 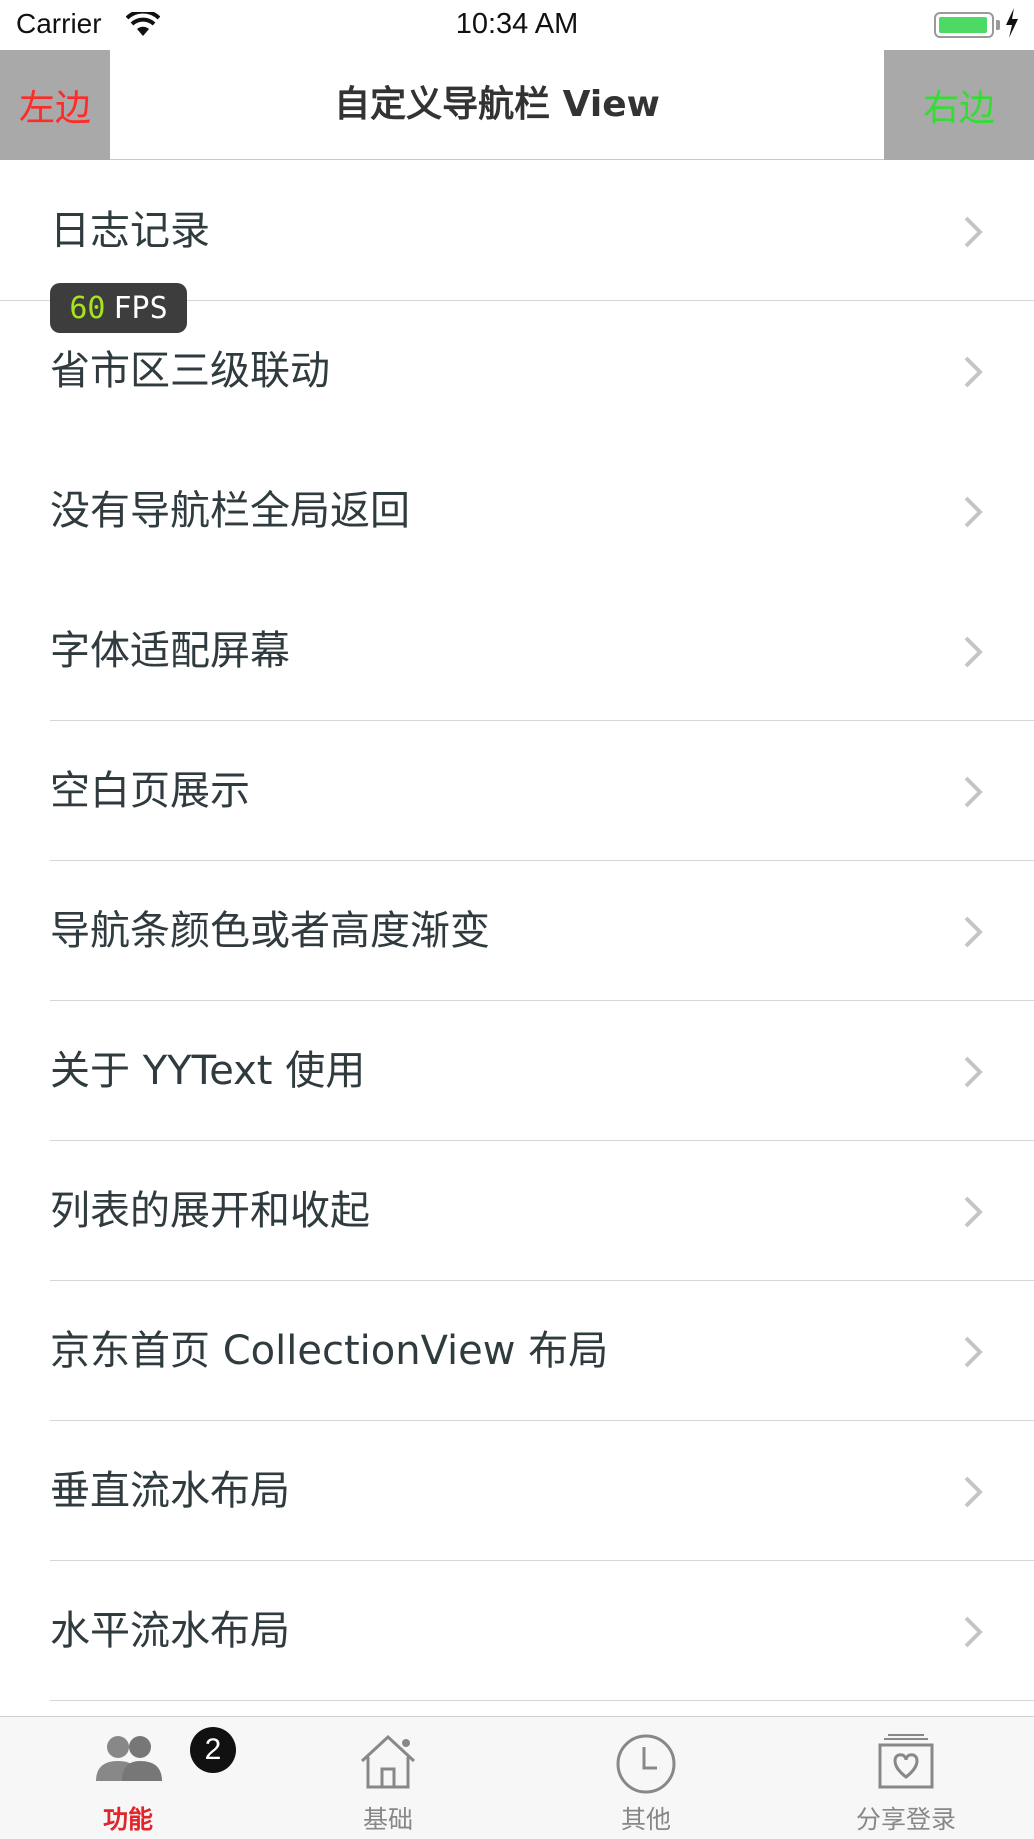 I want to click on list-item: 日志记录, so click(x=517, y=231).